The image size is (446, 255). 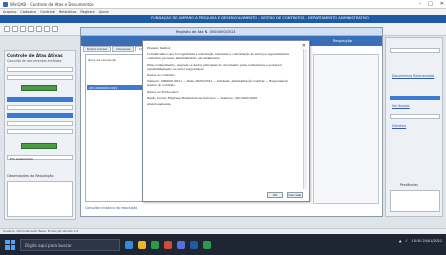 I want to click on volume-icon: ♪, so click(x=406, y=241).